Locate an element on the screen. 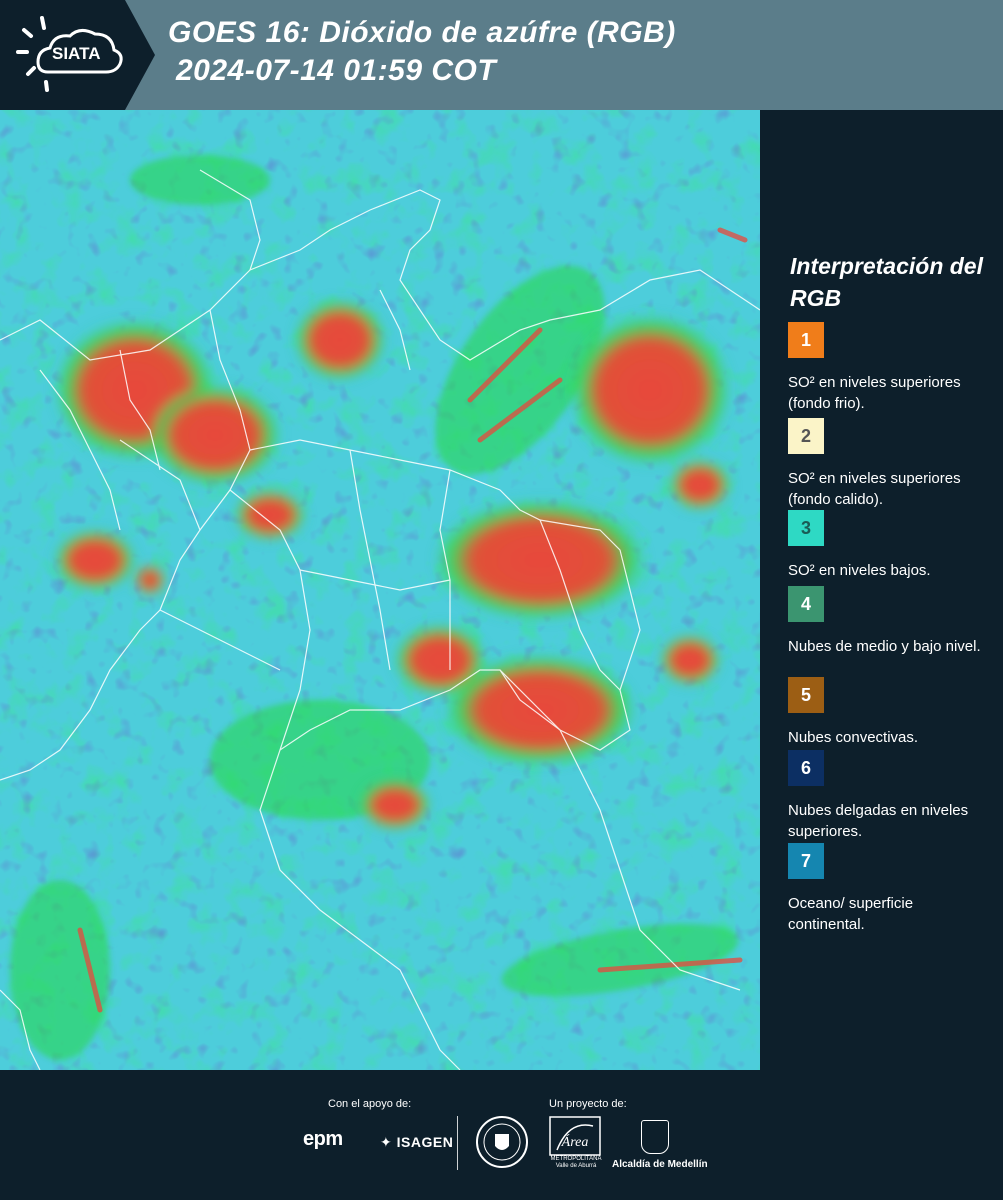 Image resolution: width=1003 pixels, height=1200 pixels. legend-number-5: 5 is located at coordinates (805, 694).